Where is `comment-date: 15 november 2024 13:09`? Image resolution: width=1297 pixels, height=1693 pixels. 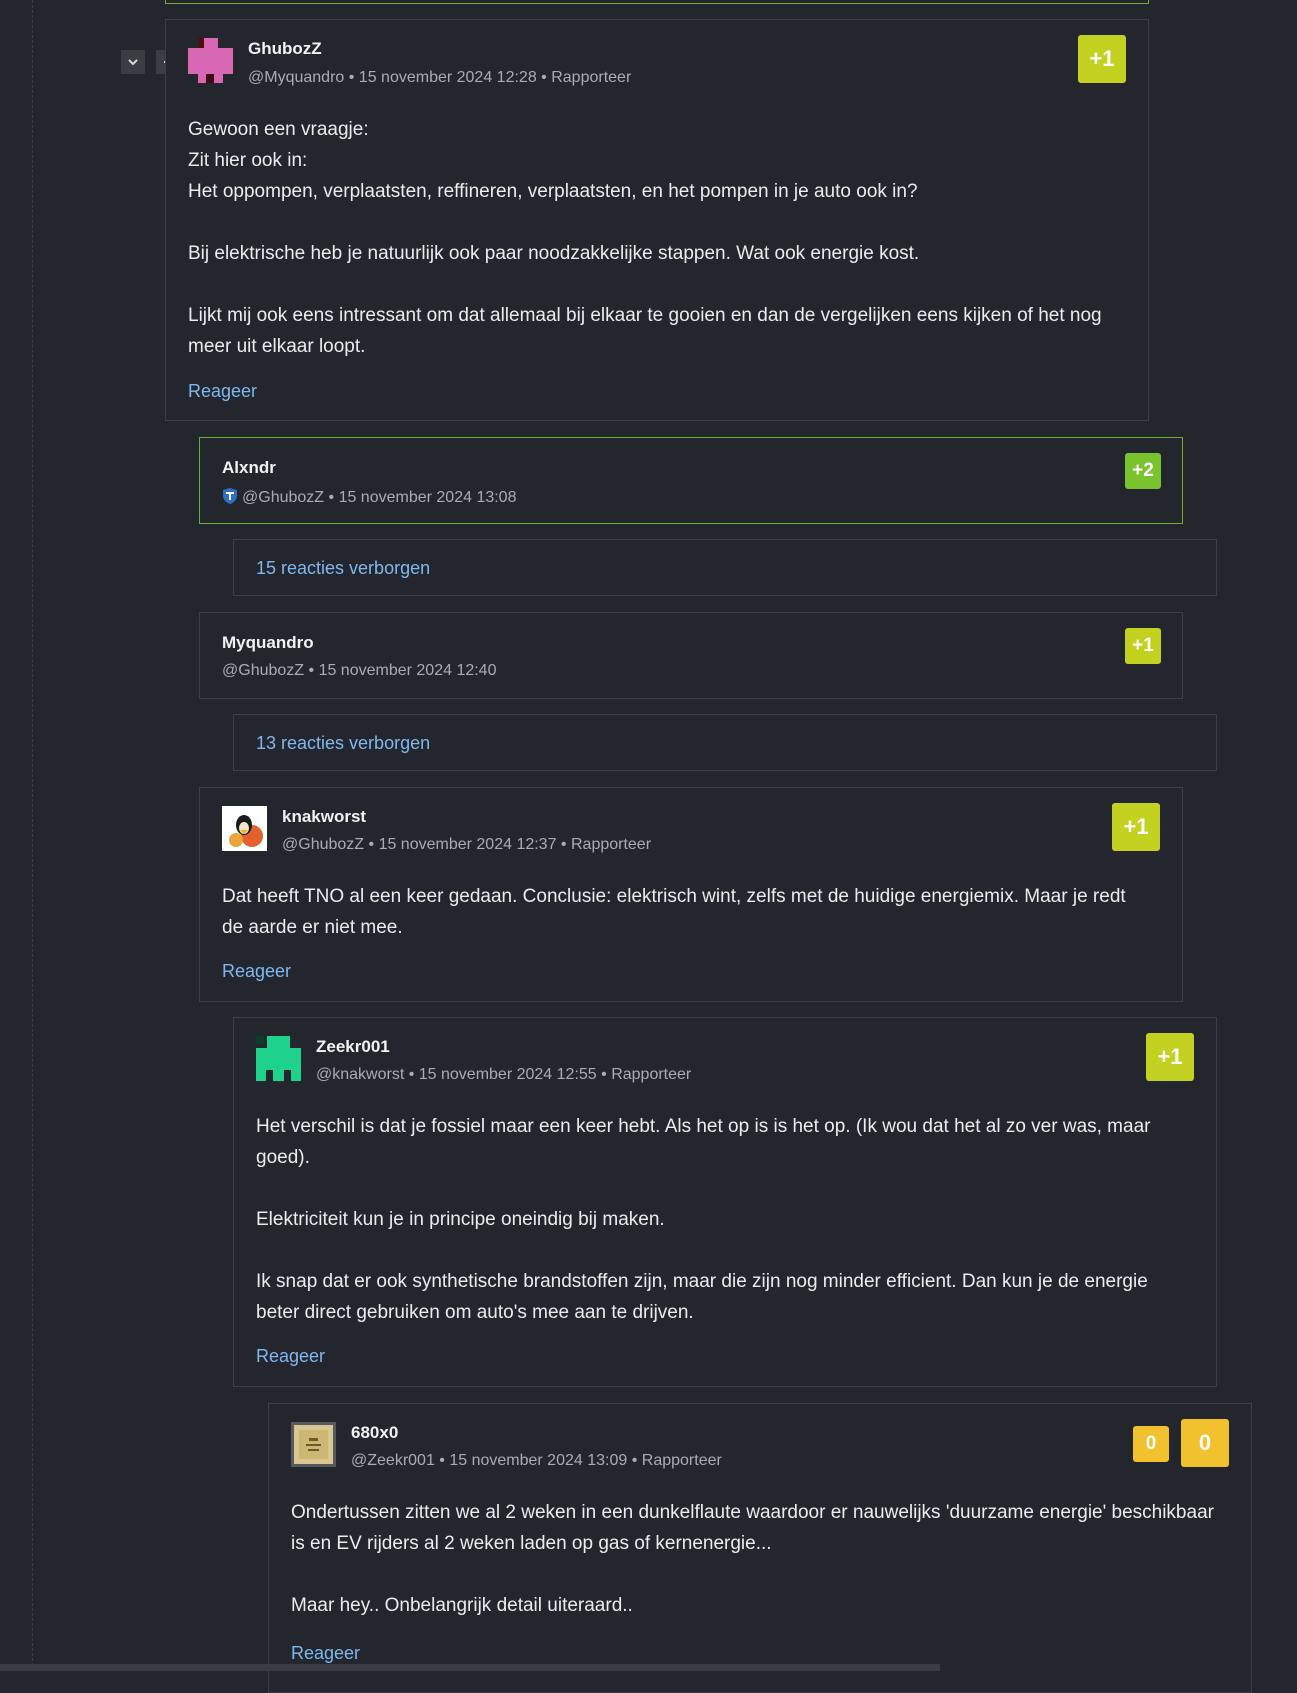
comment-date: 15 november 2024 13:09 is located at coordinates (538, 1460).